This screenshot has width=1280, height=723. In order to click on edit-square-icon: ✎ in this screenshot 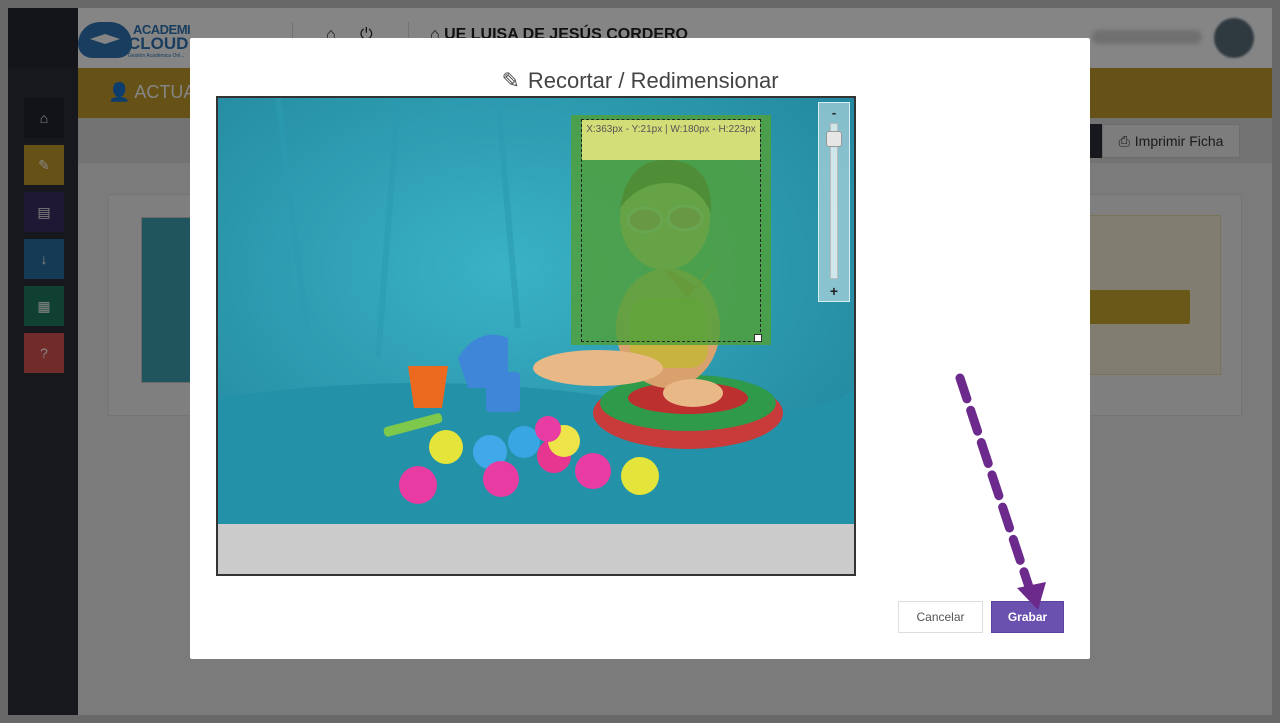, I will do `click(510, 80)`.